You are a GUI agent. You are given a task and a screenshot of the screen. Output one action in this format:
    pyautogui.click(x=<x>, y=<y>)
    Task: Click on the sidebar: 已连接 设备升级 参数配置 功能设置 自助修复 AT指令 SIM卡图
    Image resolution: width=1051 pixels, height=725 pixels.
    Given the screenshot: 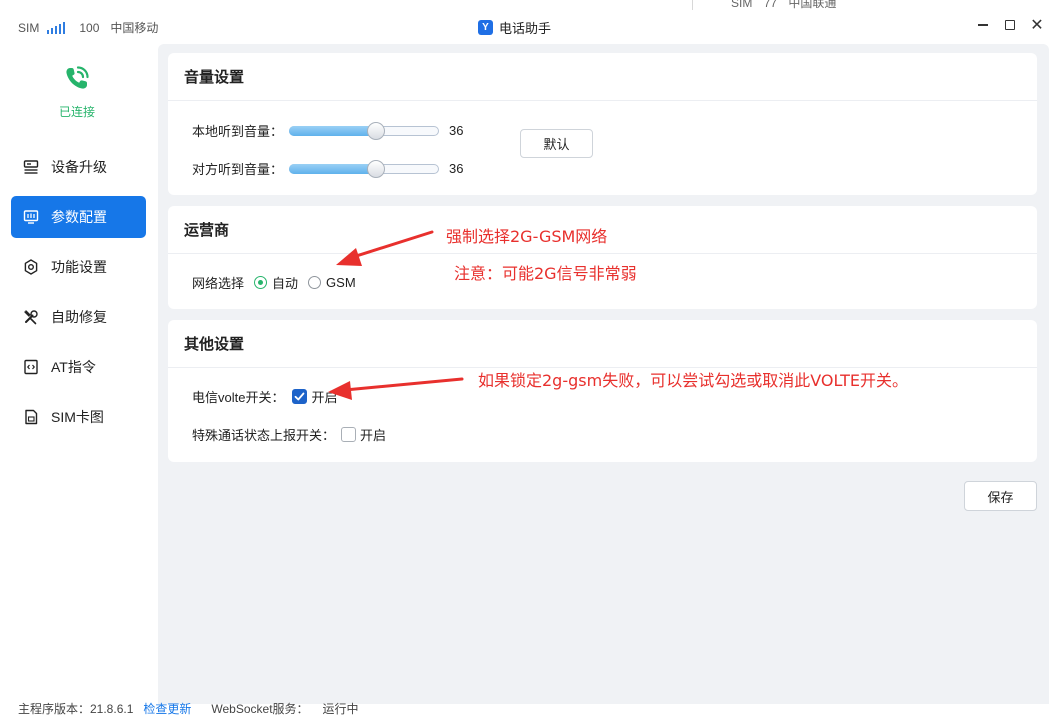 What is the action you would take?
    pyautogui.click(x=79, y=374)
    